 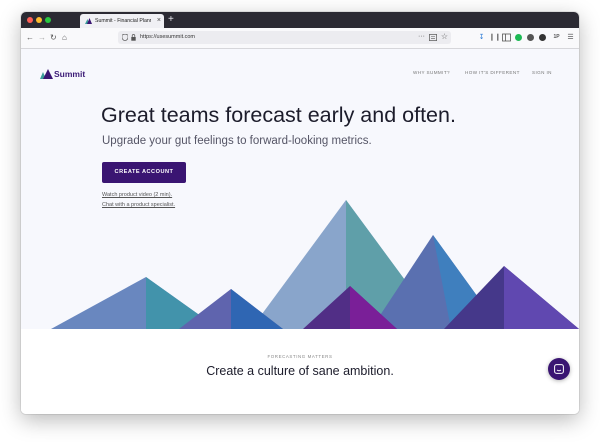 I want to click on address-bar: https://usesummit.com ··· ☆, so click(x=284, y=37).